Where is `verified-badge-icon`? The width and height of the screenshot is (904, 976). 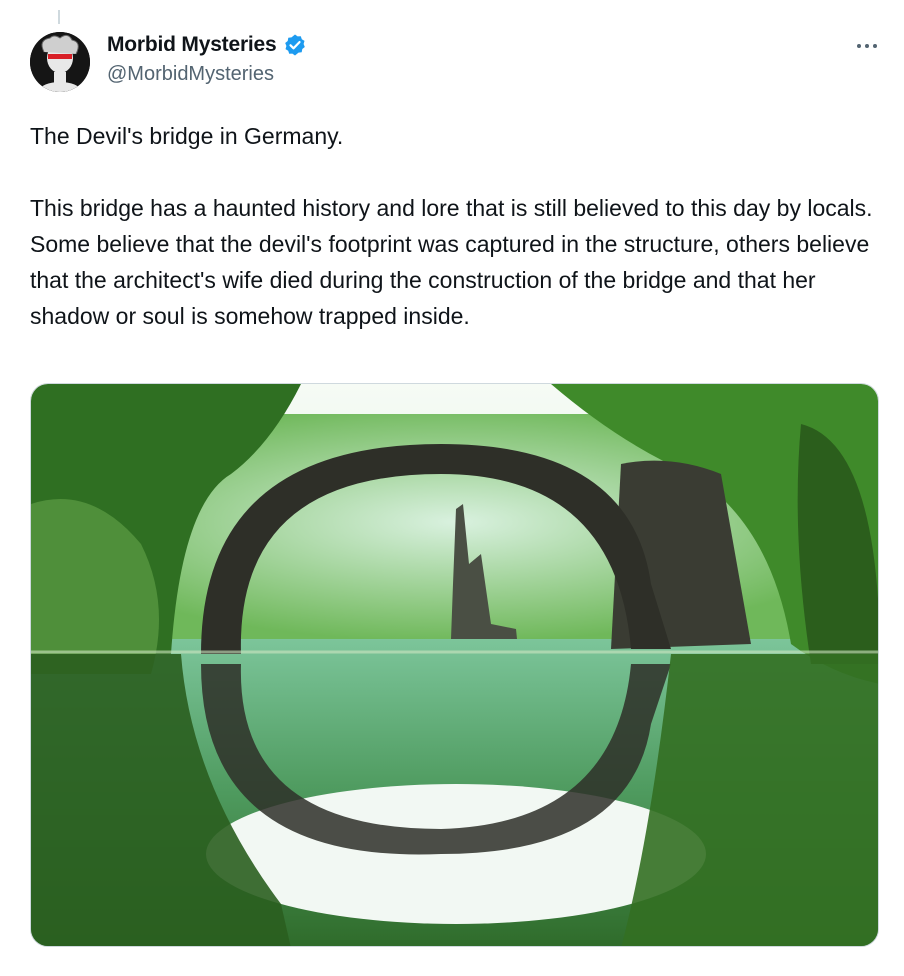 verified-badge-icon is located at coordinates (294, 45).